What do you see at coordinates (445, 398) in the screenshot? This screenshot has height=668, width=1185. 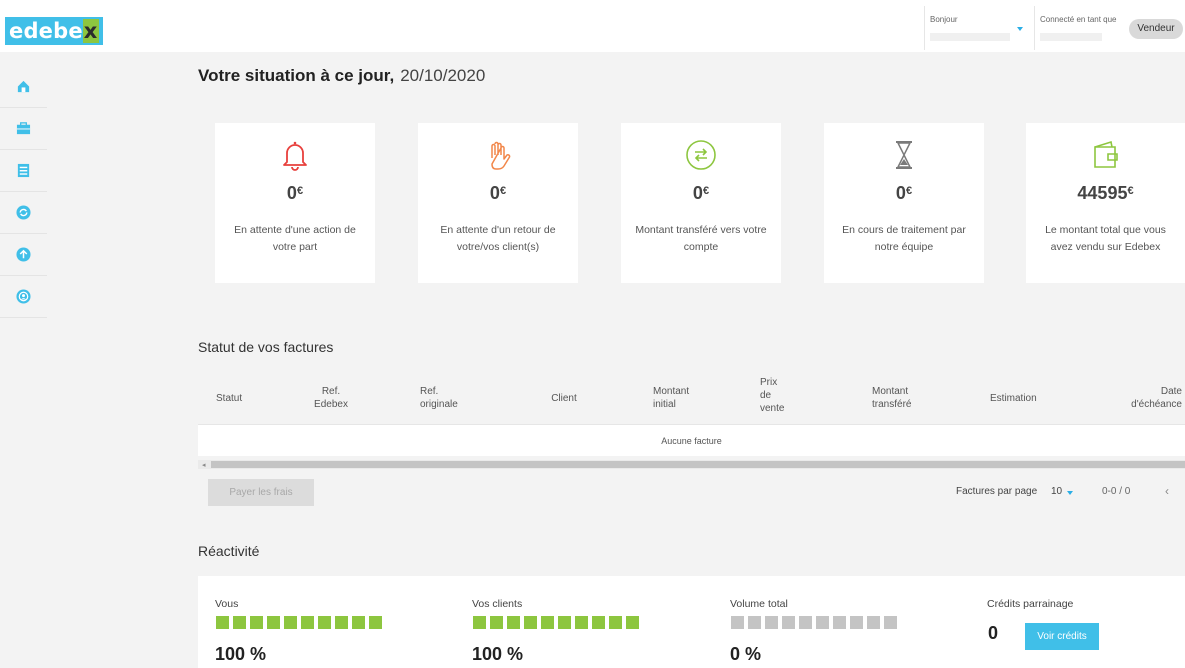 I see `column-header-original-ref: Ref. originale` at bounding box center [445, 398].